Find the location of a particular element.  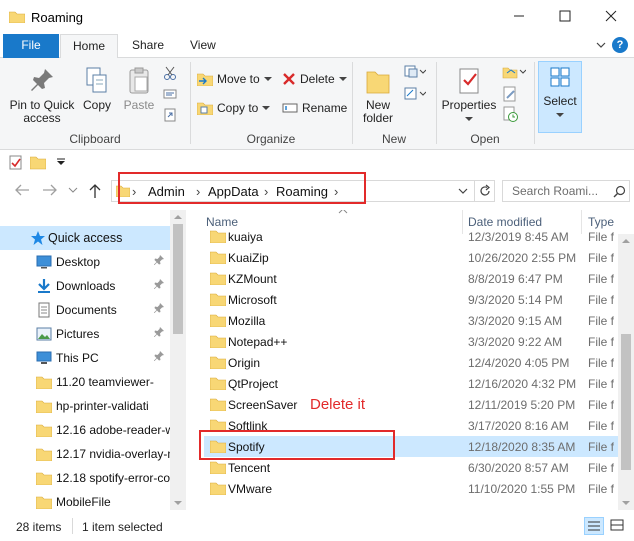

pin-to-quick-access-button: Pin to Quick access is located at coordinates (42, 95).